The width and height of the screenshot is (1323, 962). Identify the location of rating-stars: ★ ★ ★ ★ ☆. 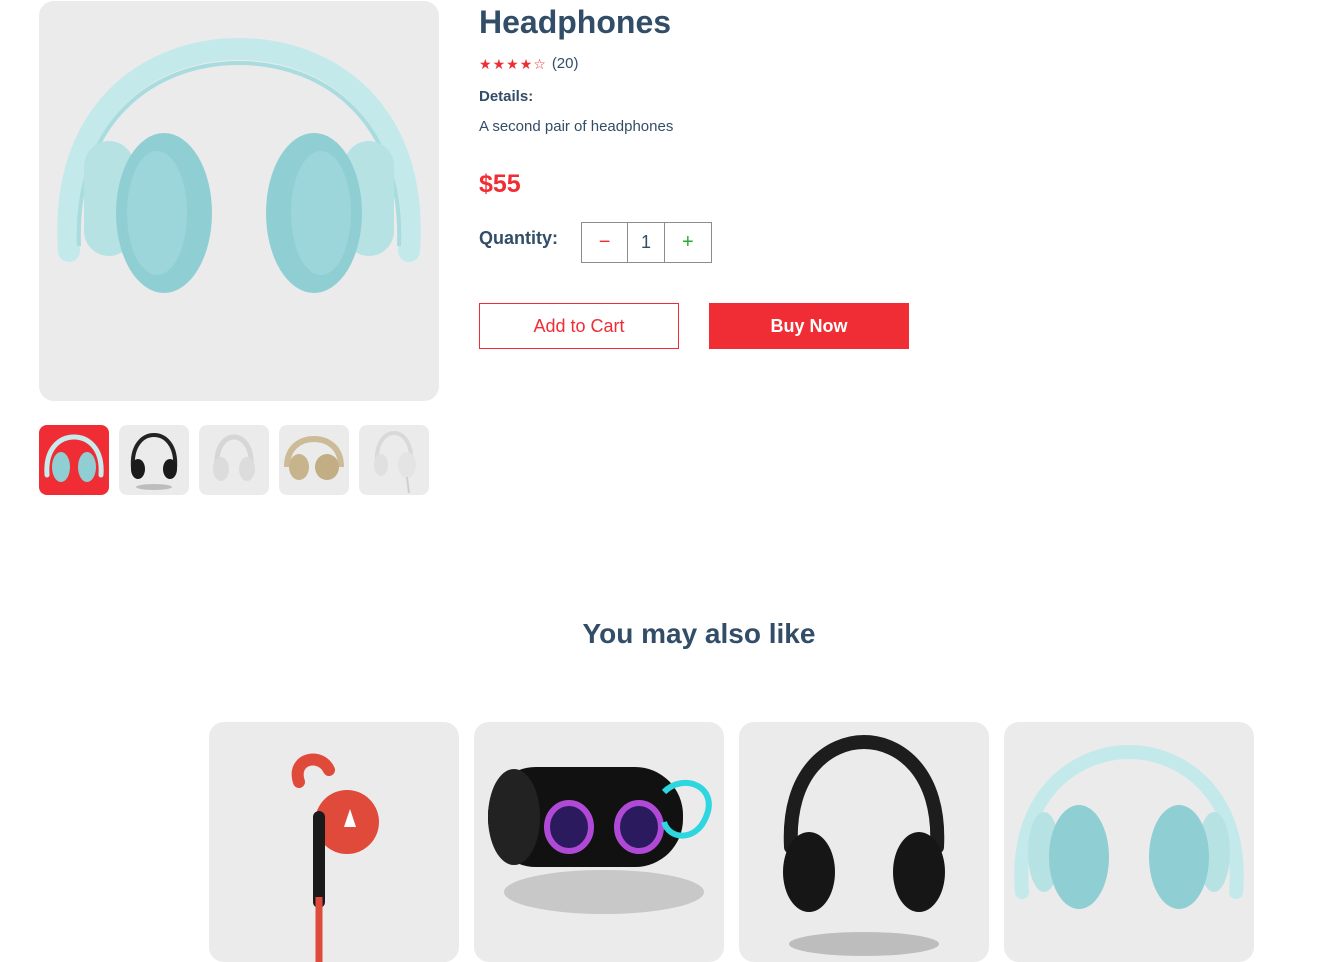
(512, 64).